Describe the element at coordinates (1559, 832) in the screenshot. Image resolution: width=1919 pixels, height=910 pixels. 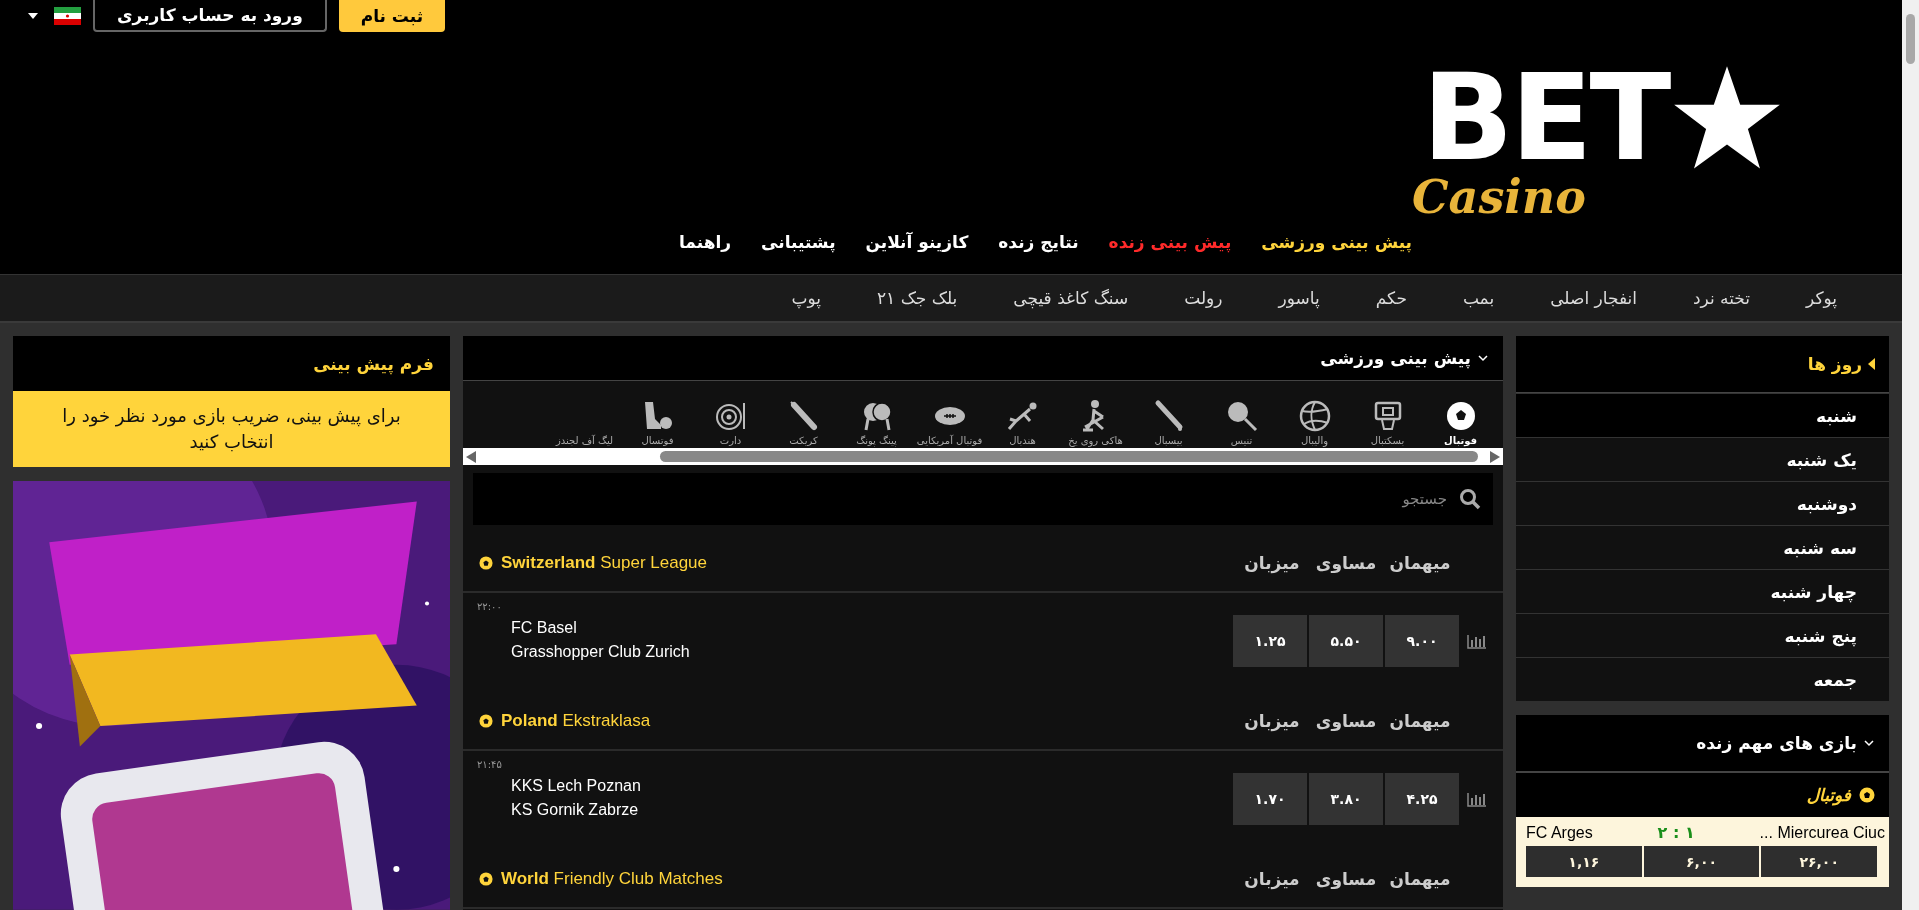
I see `team-name: FC Arges` at that location.